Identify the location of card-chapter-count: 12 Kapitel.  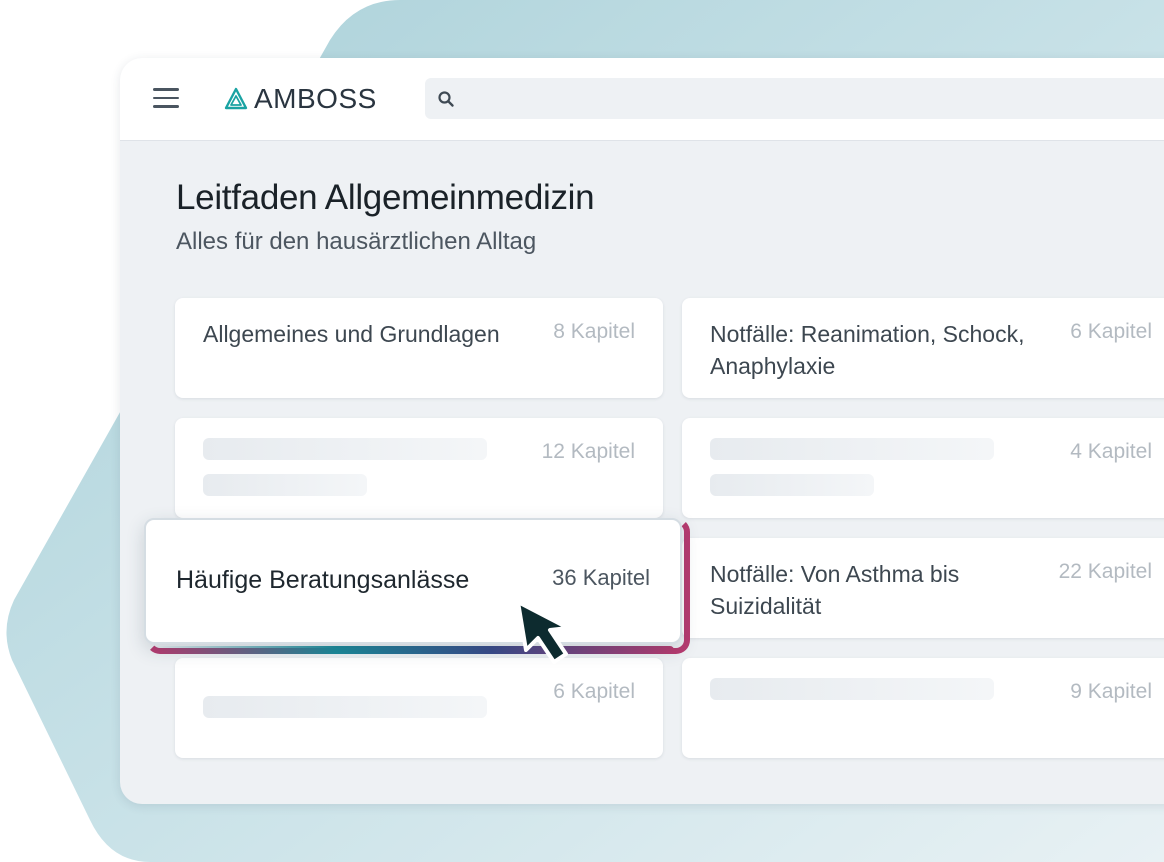
(588, 451).